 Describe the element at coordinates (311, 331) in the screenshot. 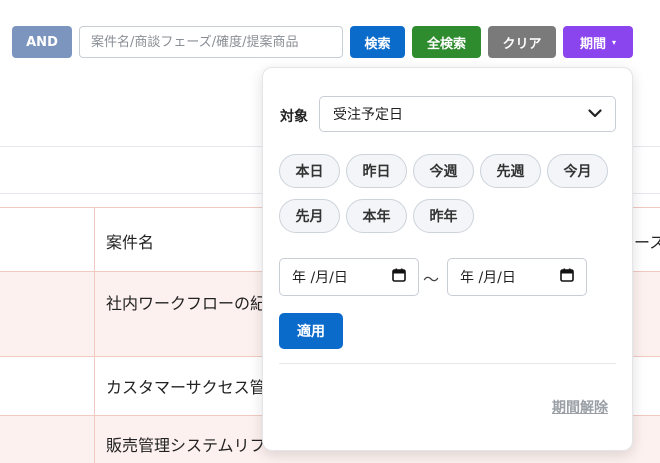

I see `apply-button: 適用` at that location.